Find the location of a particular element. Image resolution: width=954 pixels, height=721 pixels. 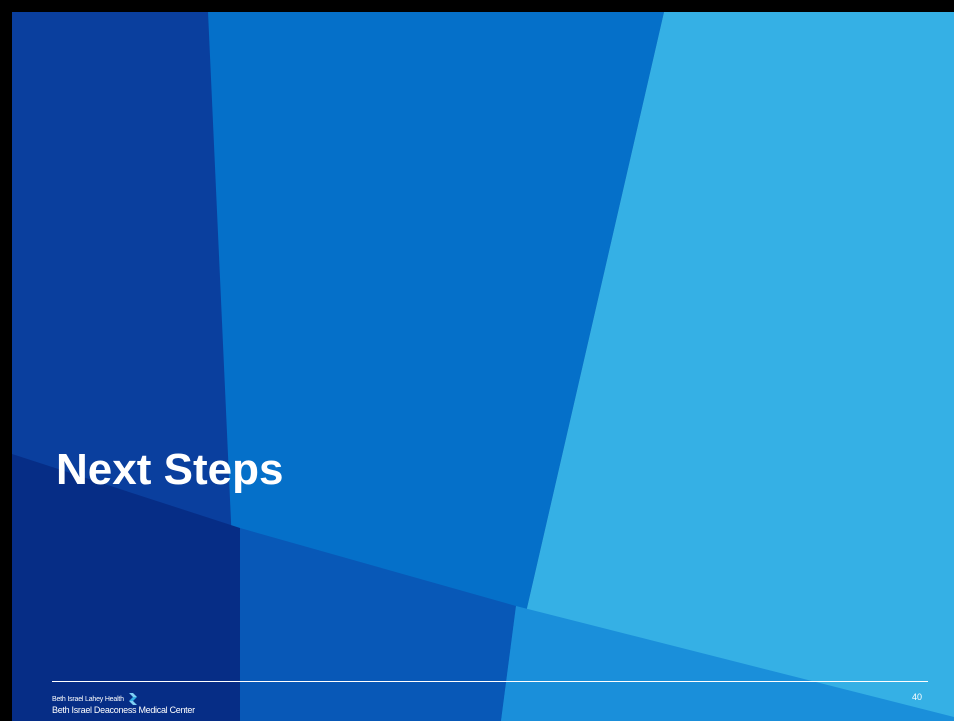

slide-title: Next Steps is located at coordinates (170, 469).